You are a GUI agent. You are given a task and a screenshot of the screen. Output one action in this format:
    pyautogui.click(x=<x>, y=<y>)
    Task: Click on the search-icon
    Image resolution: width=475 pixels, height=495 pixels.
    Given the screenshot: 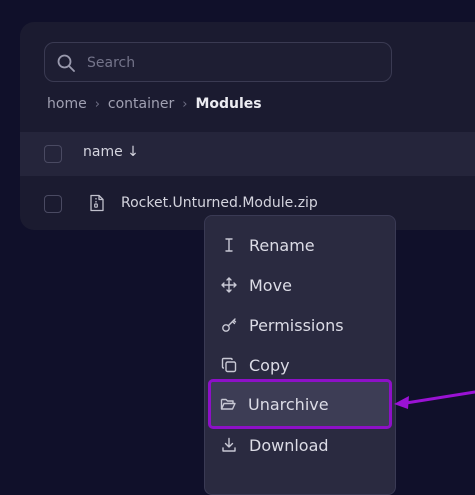 What is the action you would take?
    pyautogui.click(x=66, y=63)
    